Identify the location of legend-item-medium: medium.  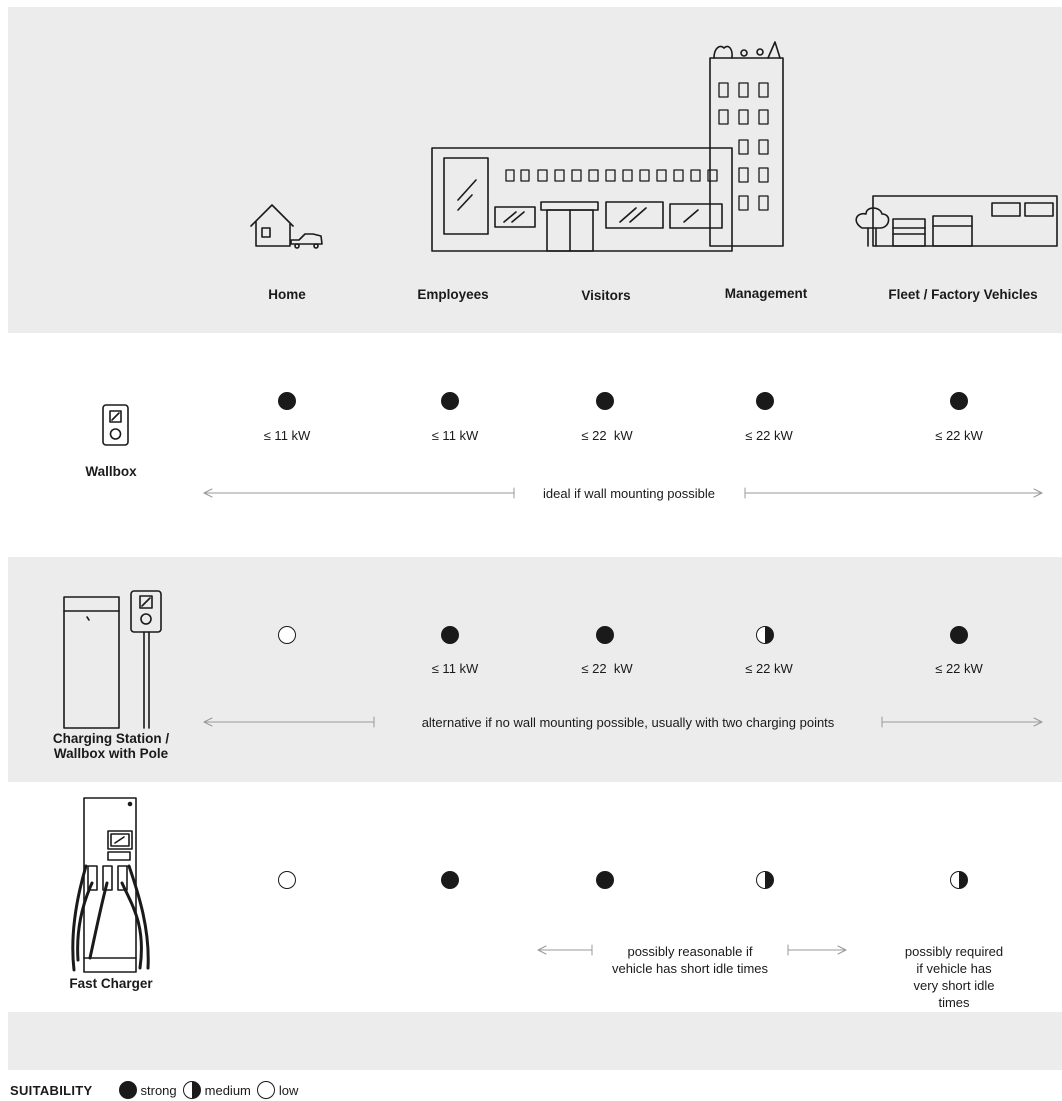
(216, 1090).